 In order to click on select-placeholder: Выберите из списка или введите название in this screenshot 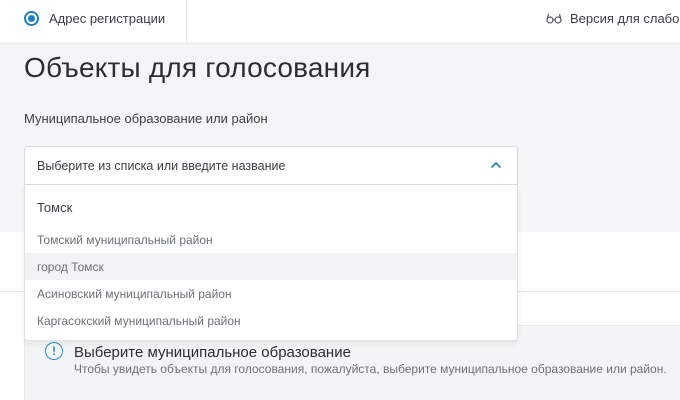, I will do `click(161, 165)`.